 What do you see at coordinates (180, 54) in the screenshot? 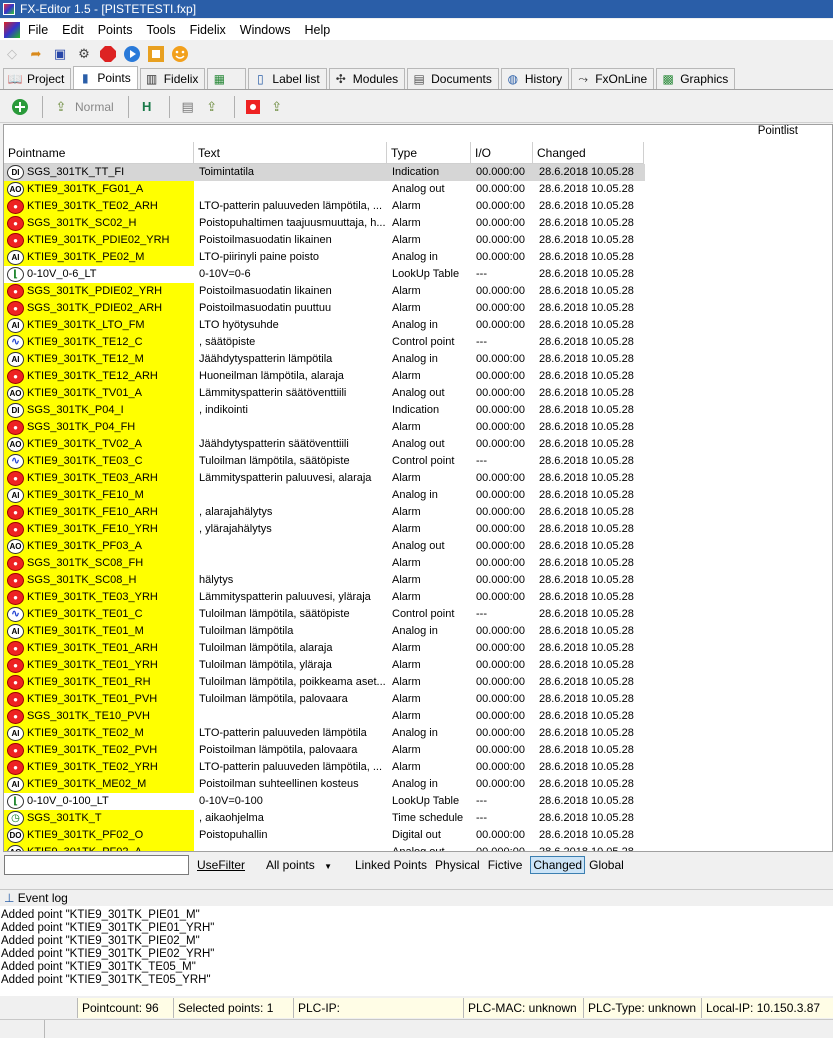
I see `smiley-icon` at bounding box center [180, 54].